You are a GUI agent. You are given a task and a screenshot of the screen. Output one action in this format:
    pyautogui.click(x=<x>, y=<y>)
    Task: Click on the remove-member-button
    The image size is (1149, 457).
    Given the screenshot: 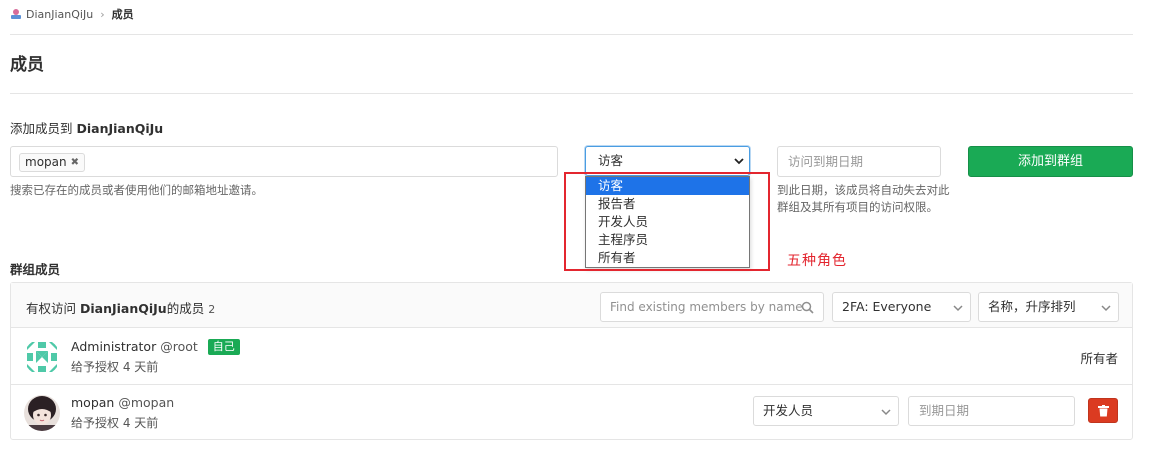 What is the action you would take?
    pyautogui.click(x=1103, y=410)
    